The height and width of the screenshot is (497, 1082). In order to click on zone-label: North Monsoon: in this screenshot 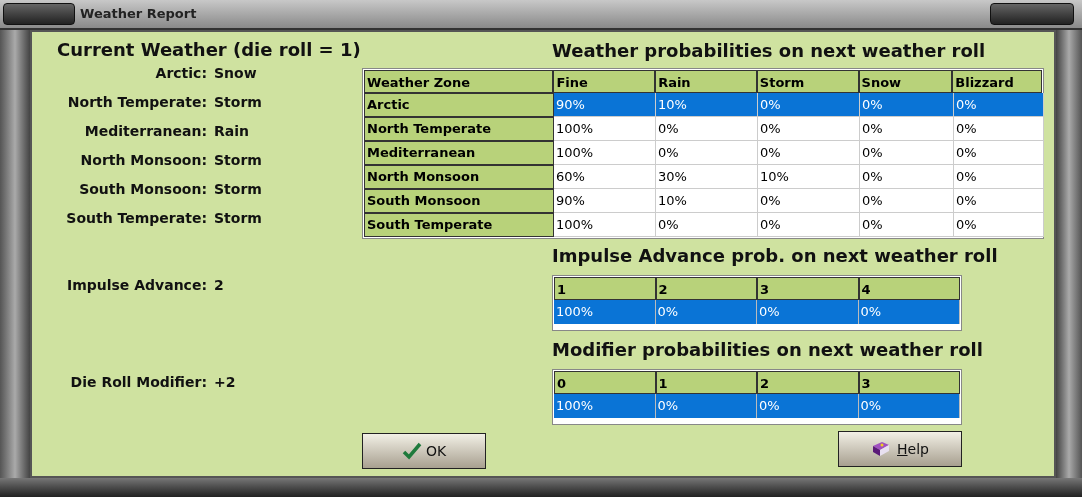, I will do `click(143, 160)`.